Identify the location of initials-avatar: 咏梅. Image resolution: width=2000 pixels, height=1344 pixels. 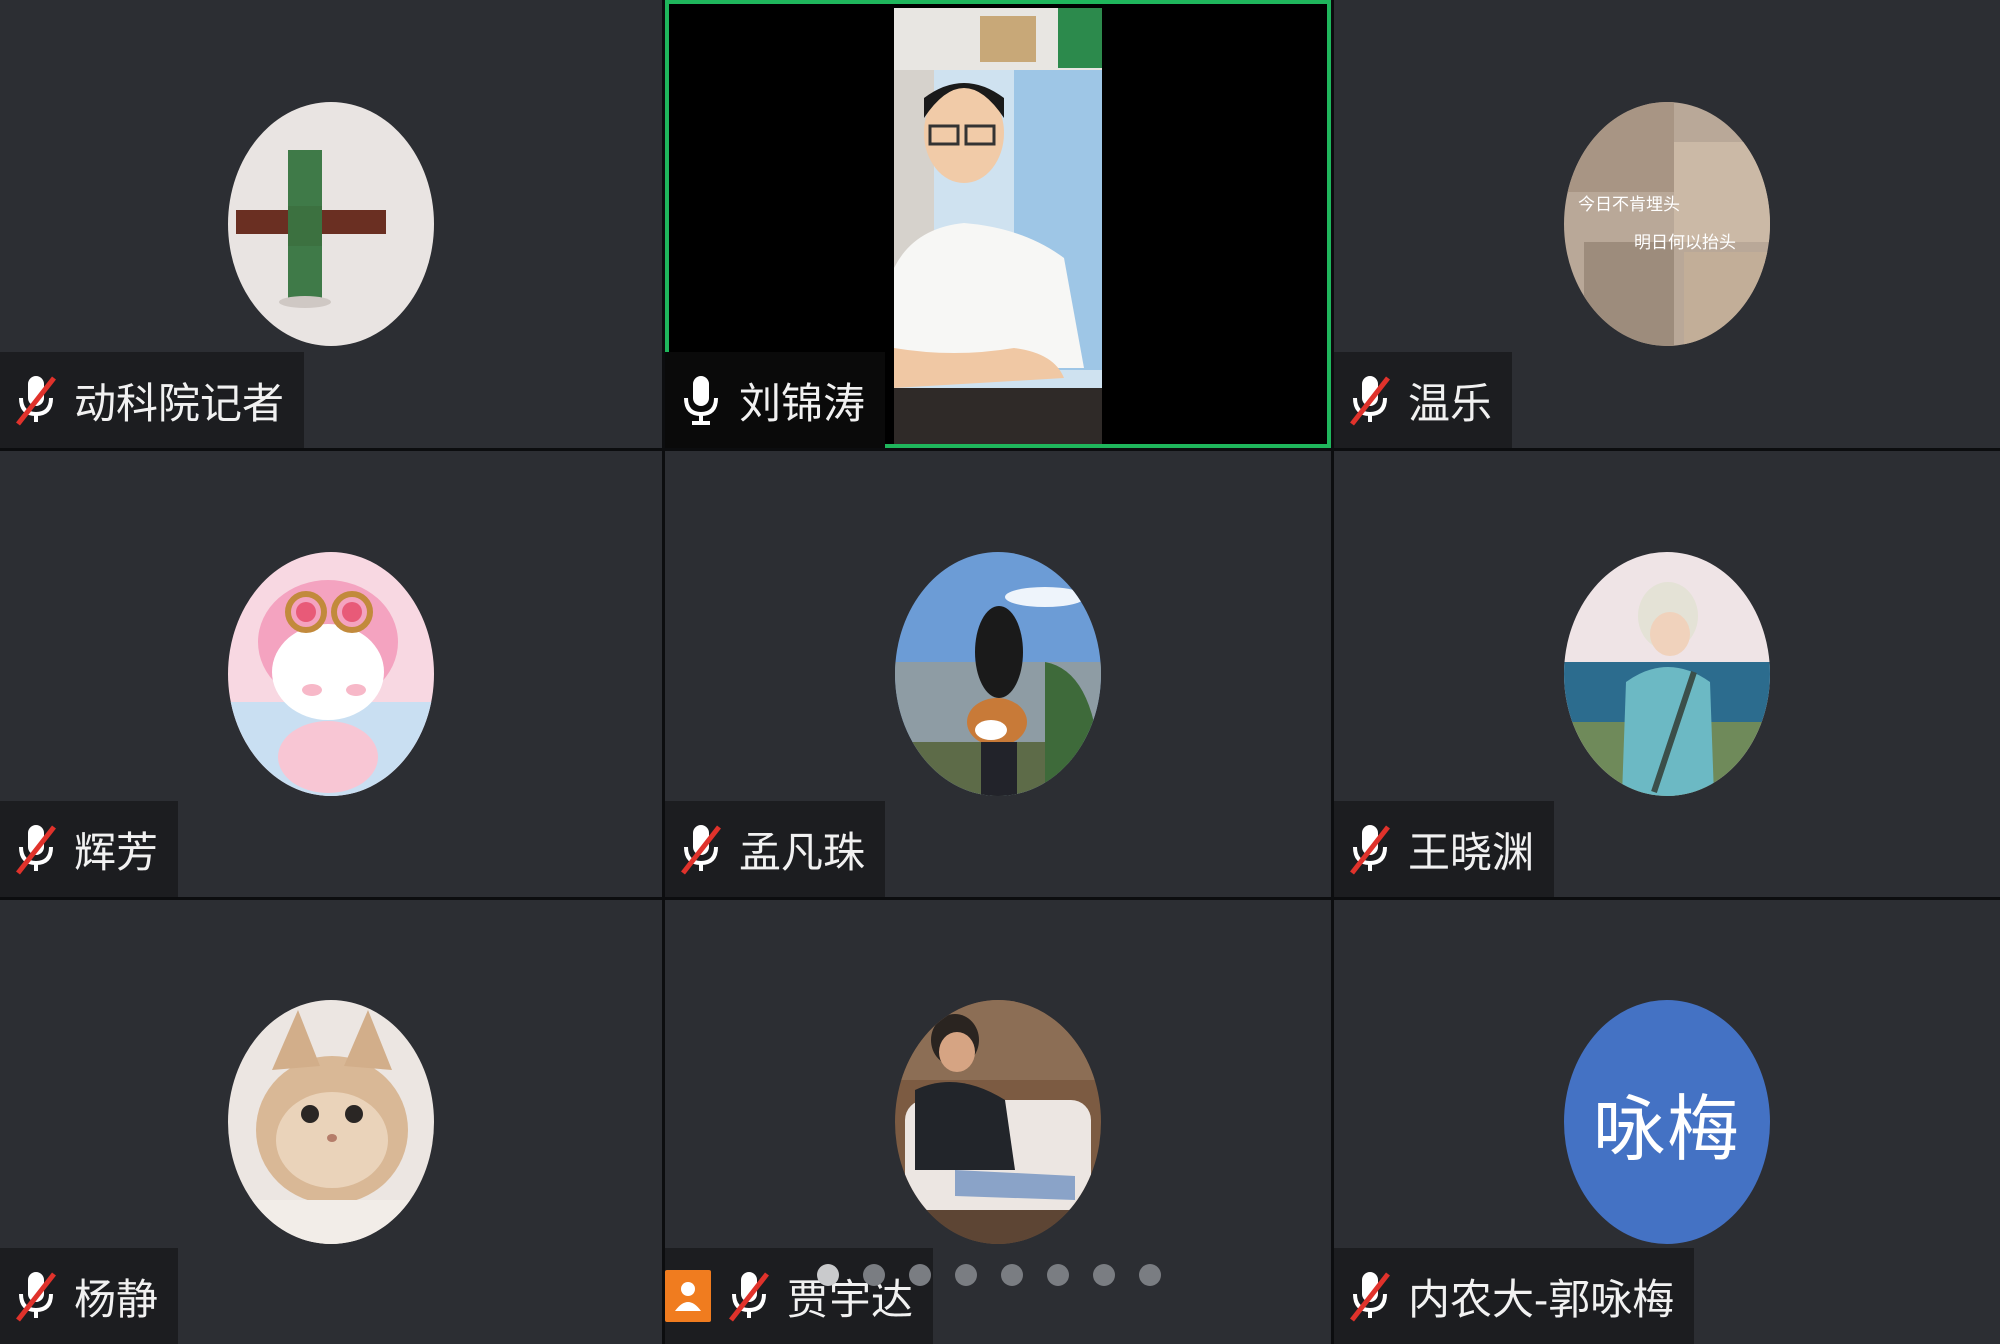
(1667, 1122).